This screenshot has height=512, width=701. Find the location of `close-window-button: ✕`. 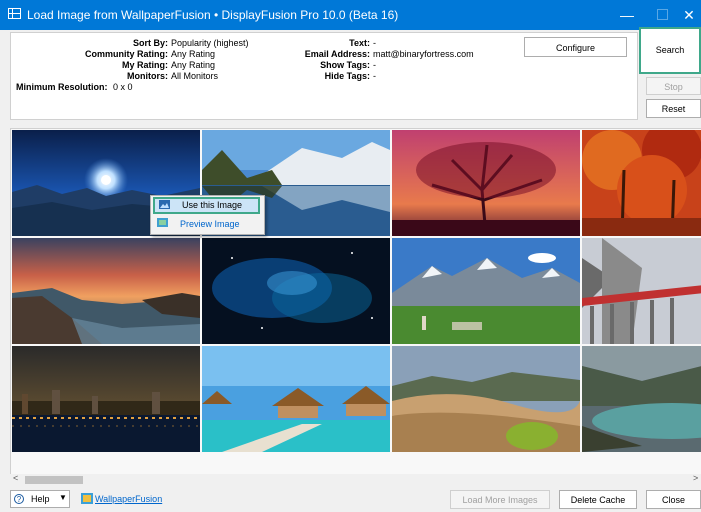

close-window-button: ✕ is located at coordinates (686, 15).